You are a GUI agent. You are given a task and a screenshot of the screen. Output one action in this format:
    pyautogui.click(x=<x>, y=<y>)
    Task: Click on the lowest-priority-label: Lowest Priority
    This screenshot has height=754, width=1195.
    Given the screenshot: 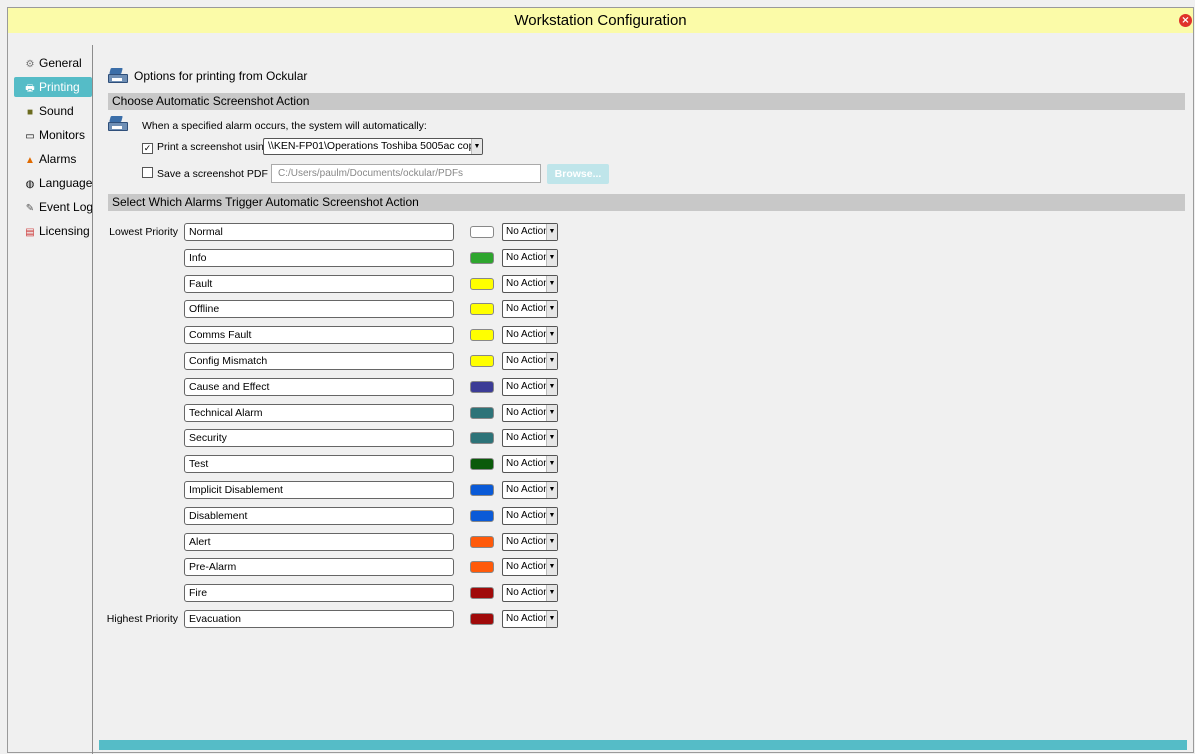 What is the action you would take?
    pyautogui.click(x=143, y=232)
    